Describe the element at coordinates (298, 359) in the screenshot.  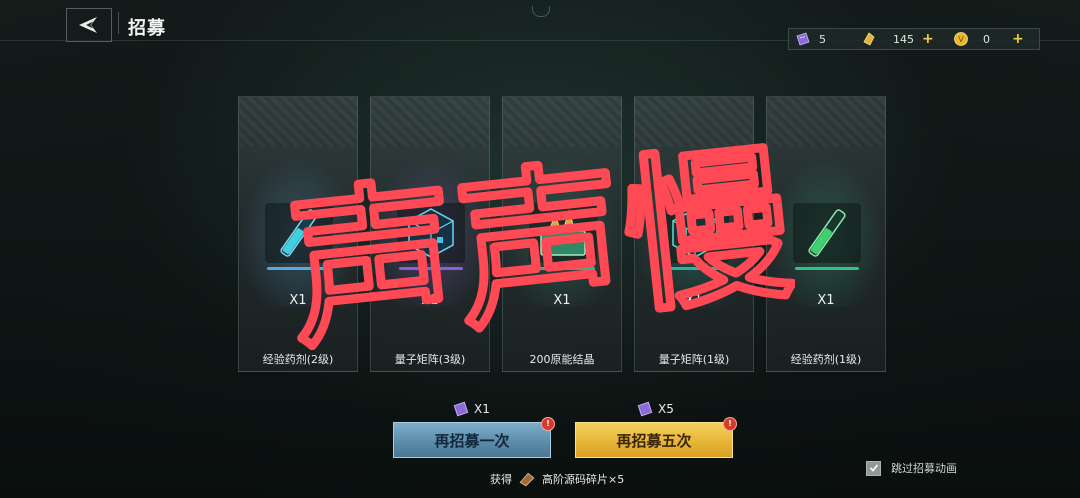
I see `item-name: 经验药剂(2级)` at that location.